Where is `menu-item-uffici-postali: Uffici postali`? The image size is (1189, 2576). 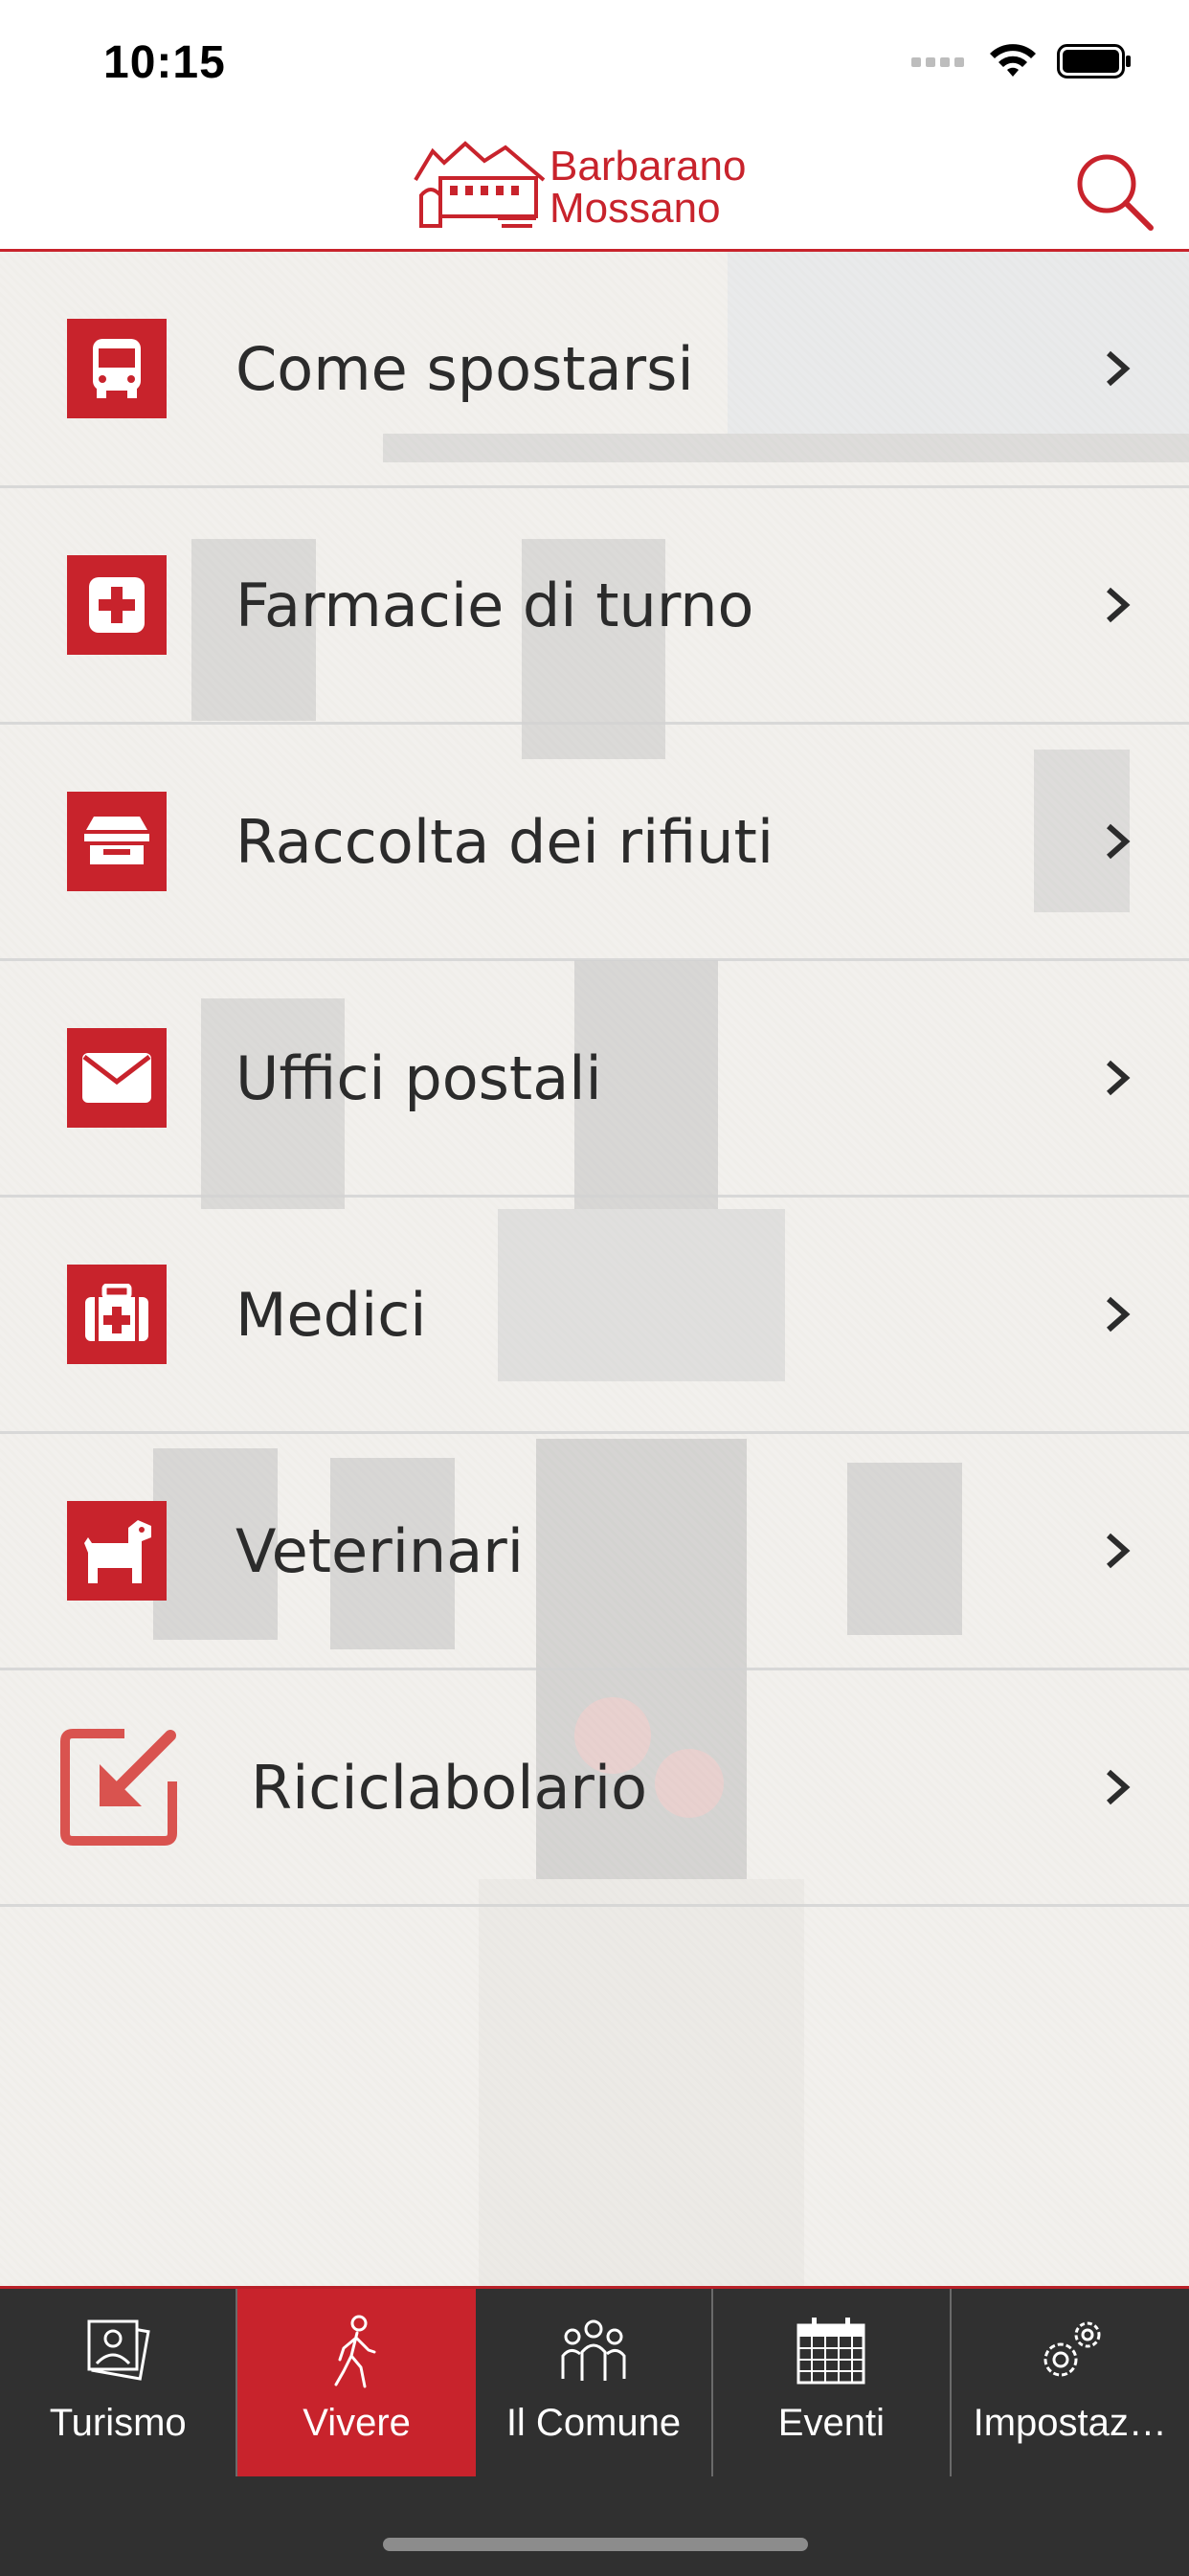 menu-item-uffici-postali: Uffici postali is located at coordinates (594, 1080).